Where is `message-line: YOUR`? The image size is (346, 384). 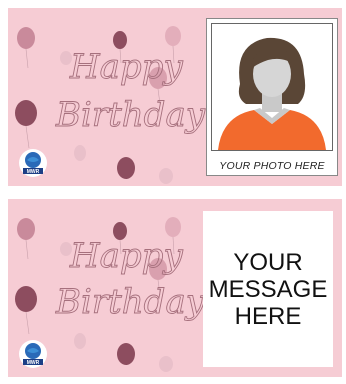 message-line: YOUR is located at coordinates (268, 262).